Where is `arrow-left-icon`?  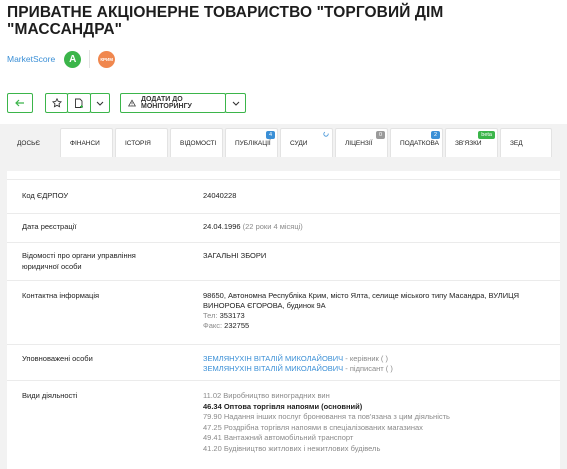 arrow-left-icon is located at coordinates (19, 103).